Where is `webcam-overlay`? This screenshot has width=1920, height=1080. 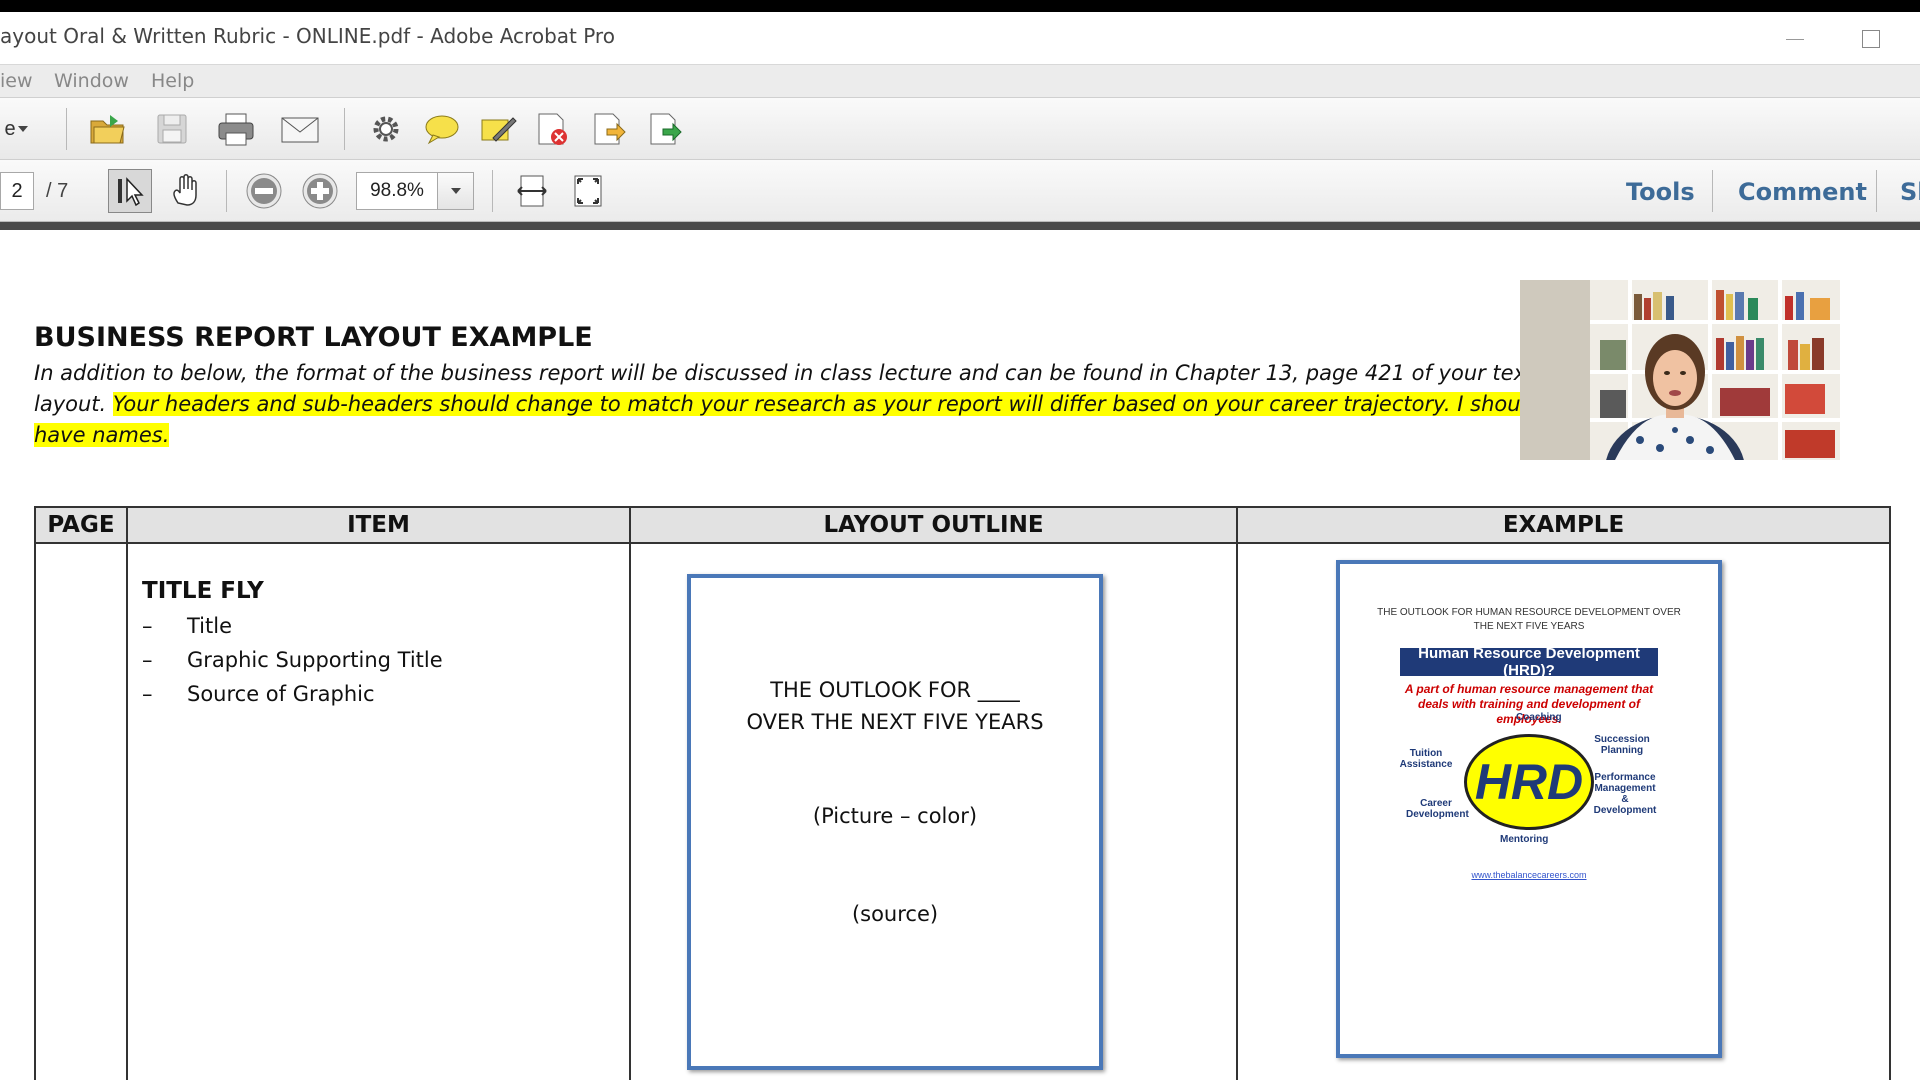
webcam-overlay is located at coordinates (1680, 370).